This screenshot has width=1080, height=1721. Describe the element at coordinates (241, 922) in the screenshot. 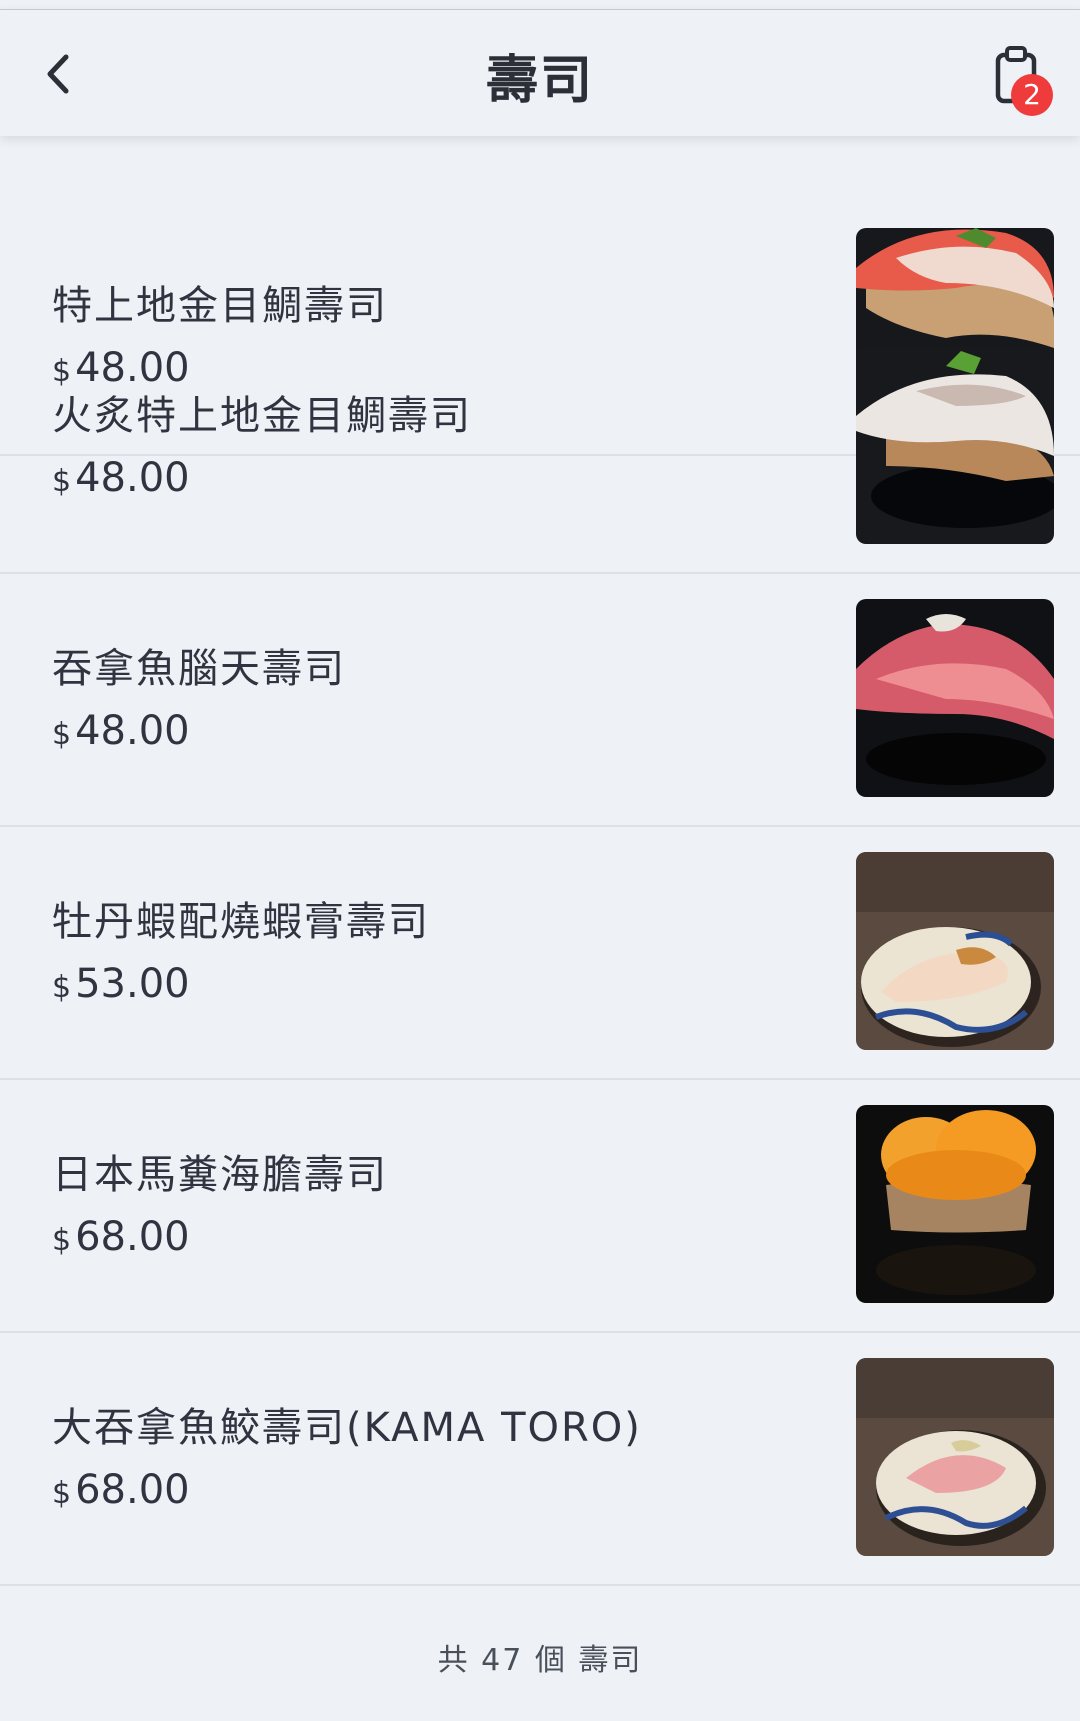

I see `item-name: 牡丹蝦配燒蝦膏壽司` at that location.